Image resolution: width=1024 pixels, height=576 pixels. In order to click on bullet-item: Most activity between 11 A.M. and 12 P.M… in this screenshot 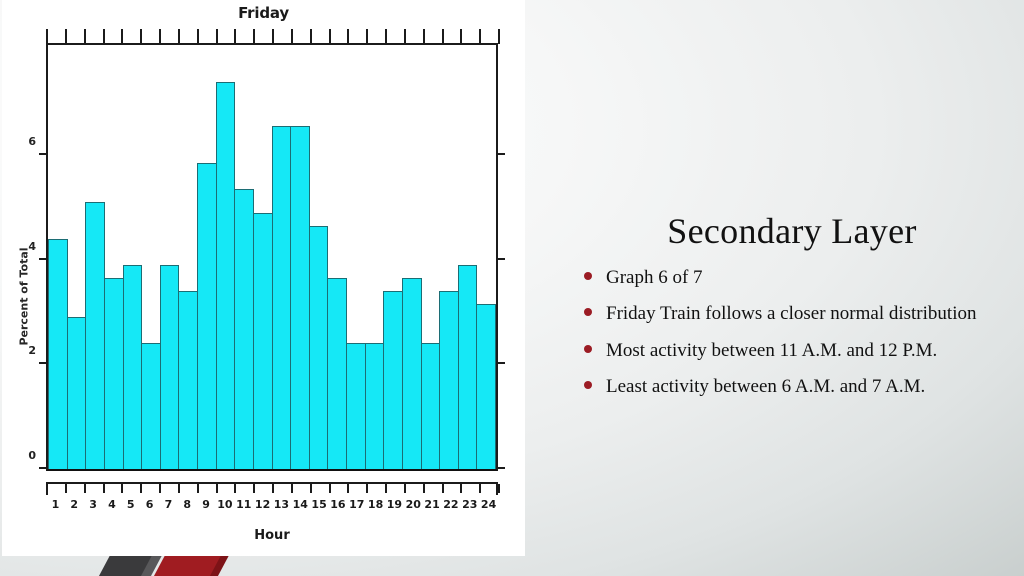, I will do `click(792, 351)`.